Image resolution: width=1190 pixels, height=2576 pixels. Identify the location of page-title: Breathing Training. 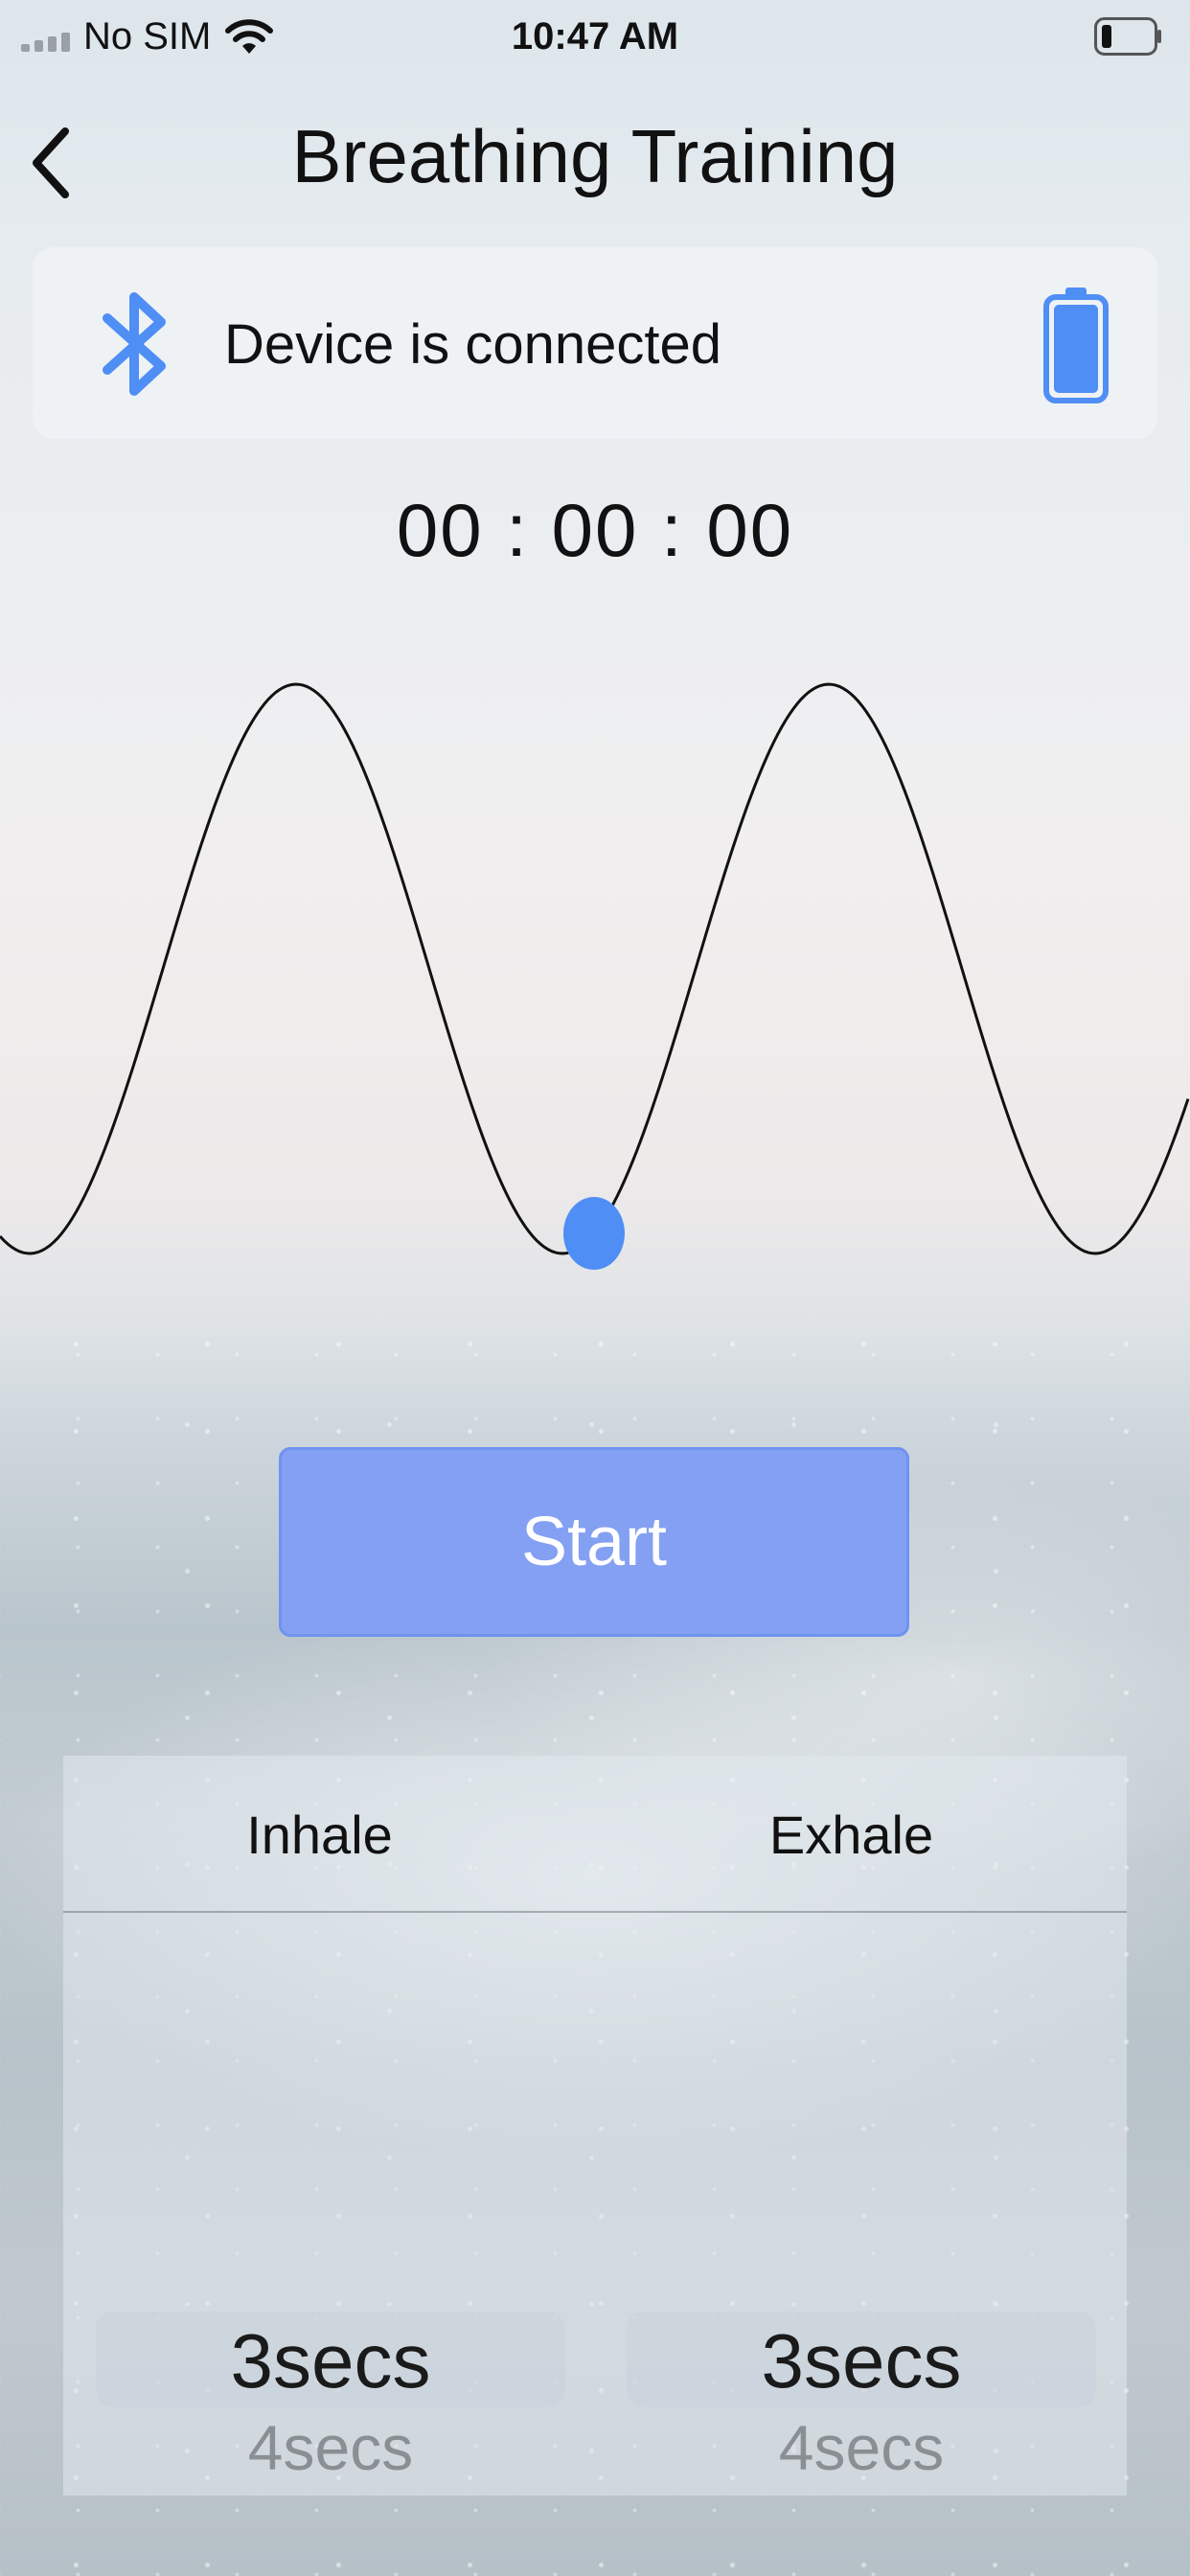
(595, 156).